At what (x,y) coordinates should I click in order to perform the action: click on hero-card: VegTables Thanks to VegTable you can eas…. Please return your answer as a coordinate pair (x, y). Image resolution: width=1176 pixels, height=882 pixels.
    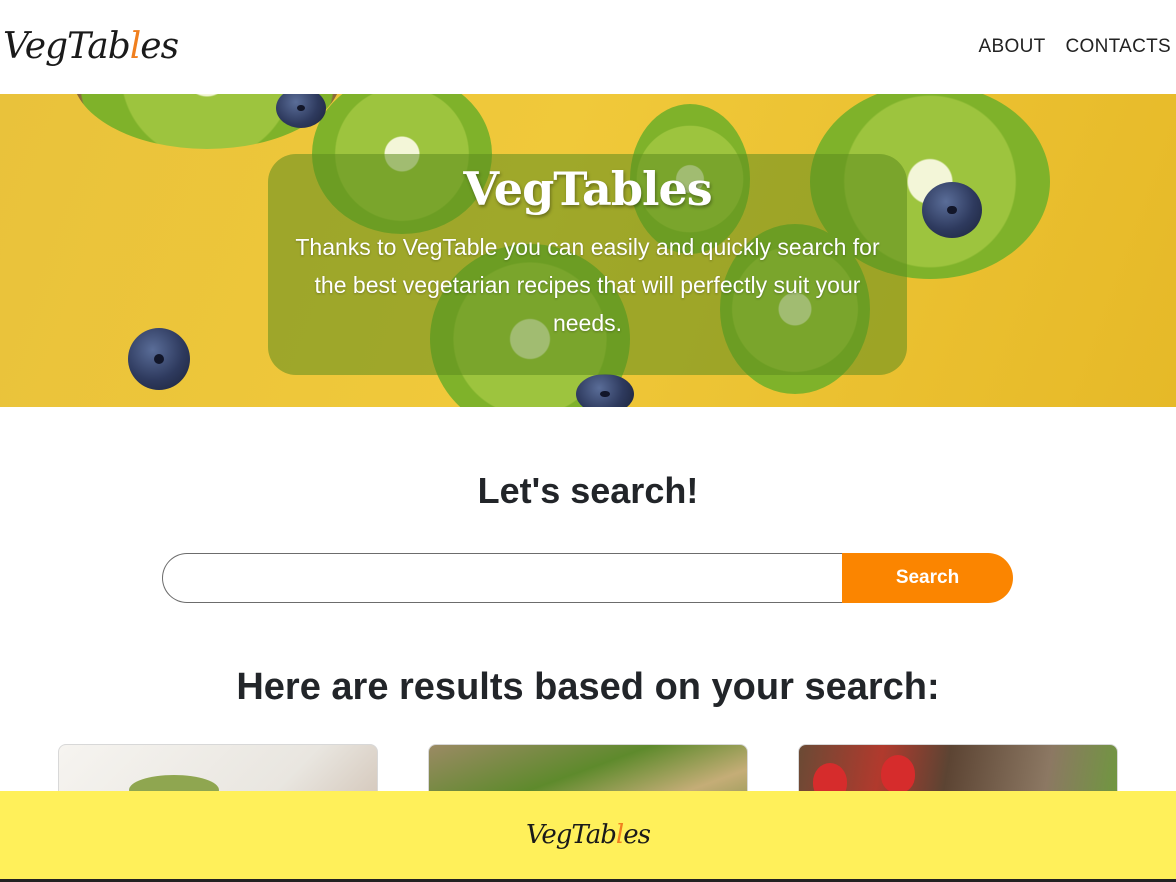
    Looking at the image, I should click on (587, 264).